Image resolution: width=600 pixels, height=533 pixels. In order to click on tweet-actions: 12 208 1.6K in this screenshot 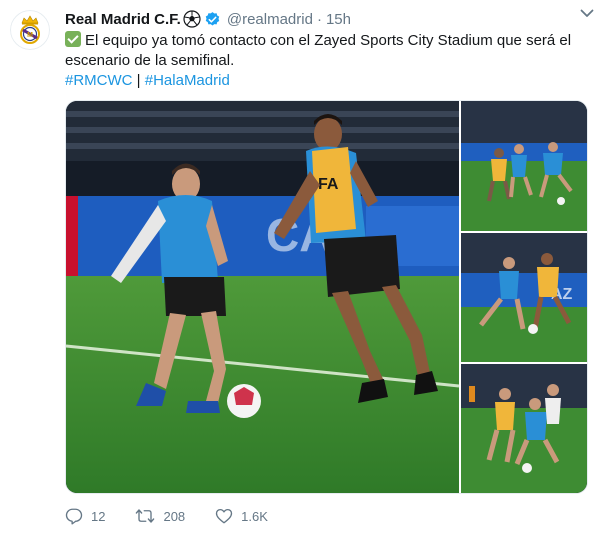, I will do `click(181, 516)`.